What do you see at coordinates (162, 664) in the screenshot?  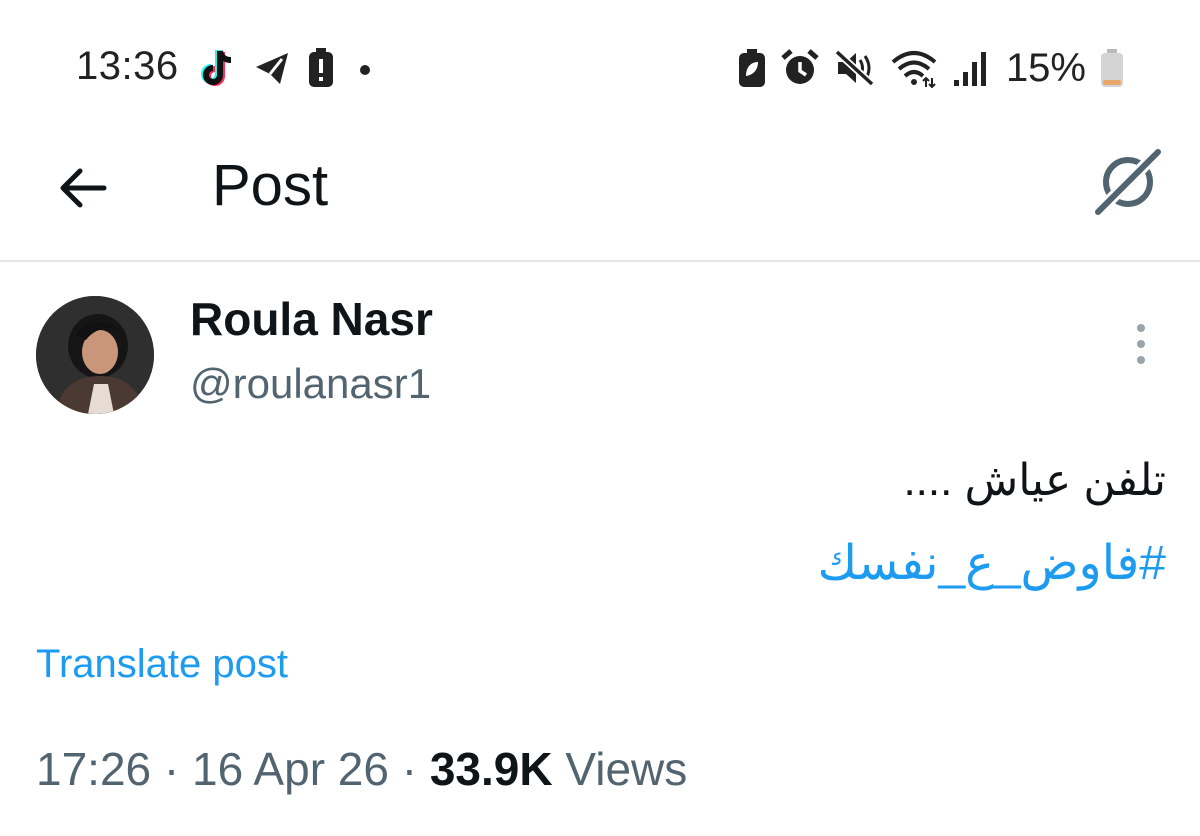 I see `translate-post-link: Translate post` at bounding box center [162, 664].